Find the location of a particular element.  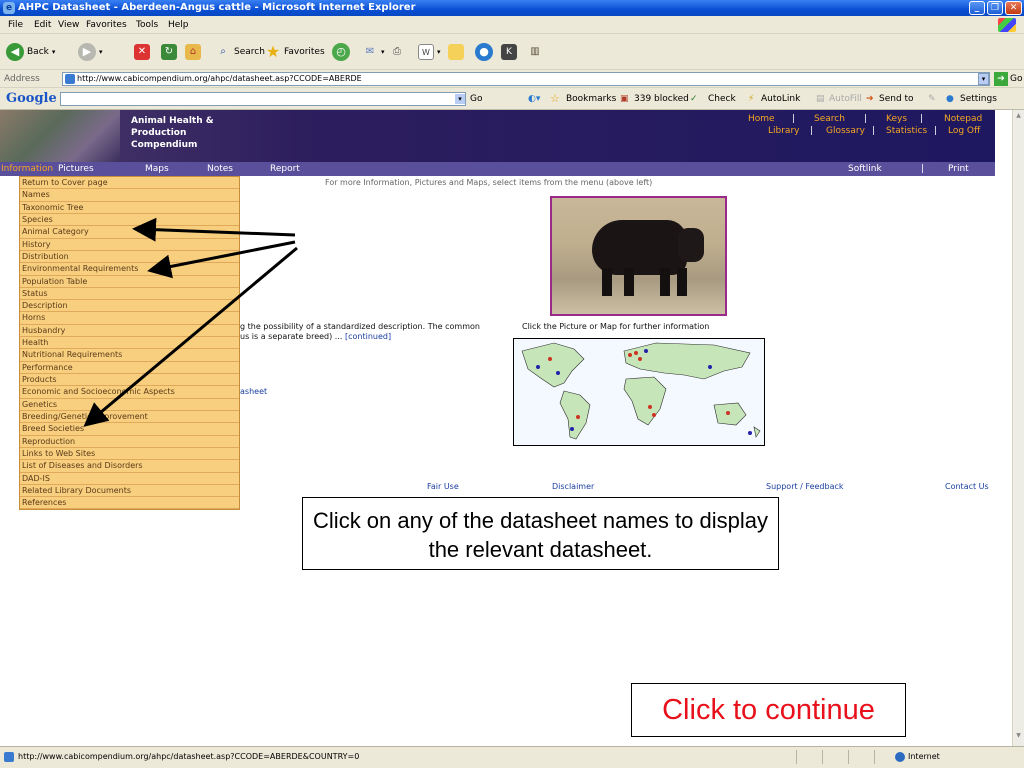

datasheet-link: asheet is located at coordinates (253, 391).